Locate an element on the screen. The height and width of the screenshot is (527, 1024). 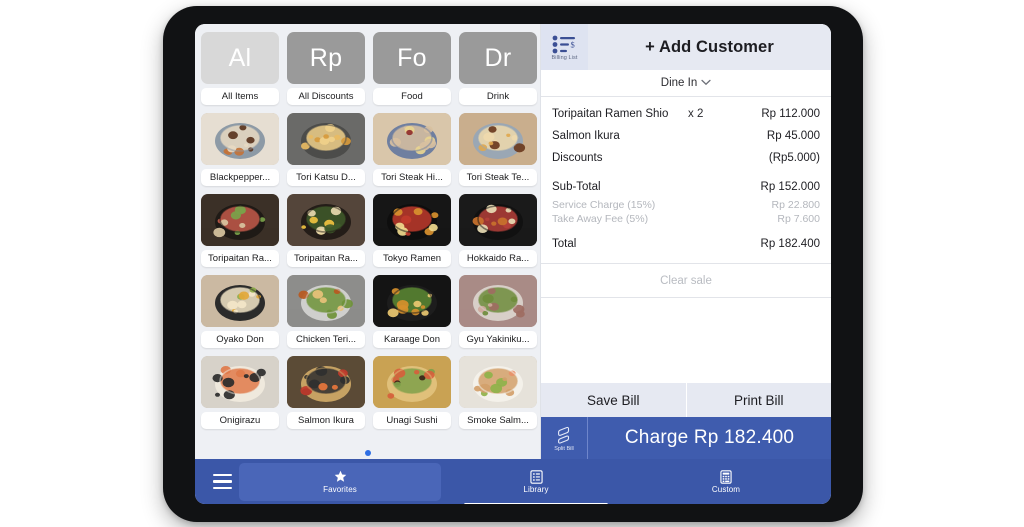
category-abbrev: Dr is located at coordinates (498, 58).